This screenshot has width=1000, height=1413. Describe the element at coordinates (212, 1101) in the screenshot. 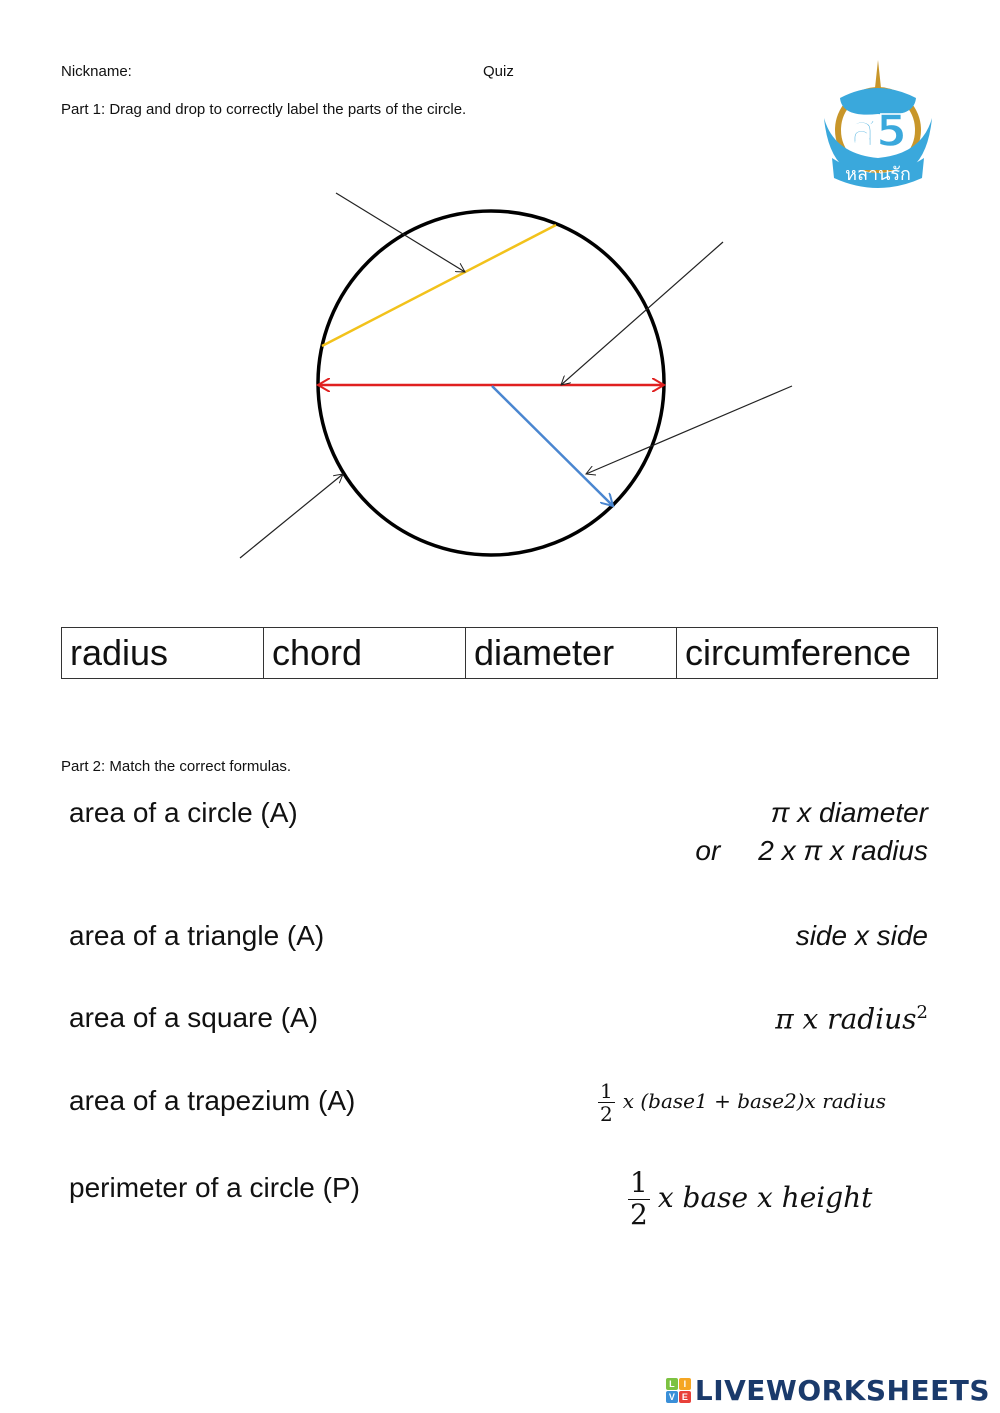

I see `match-label-trapezium-area: area of a trapezium (A)` at that location.